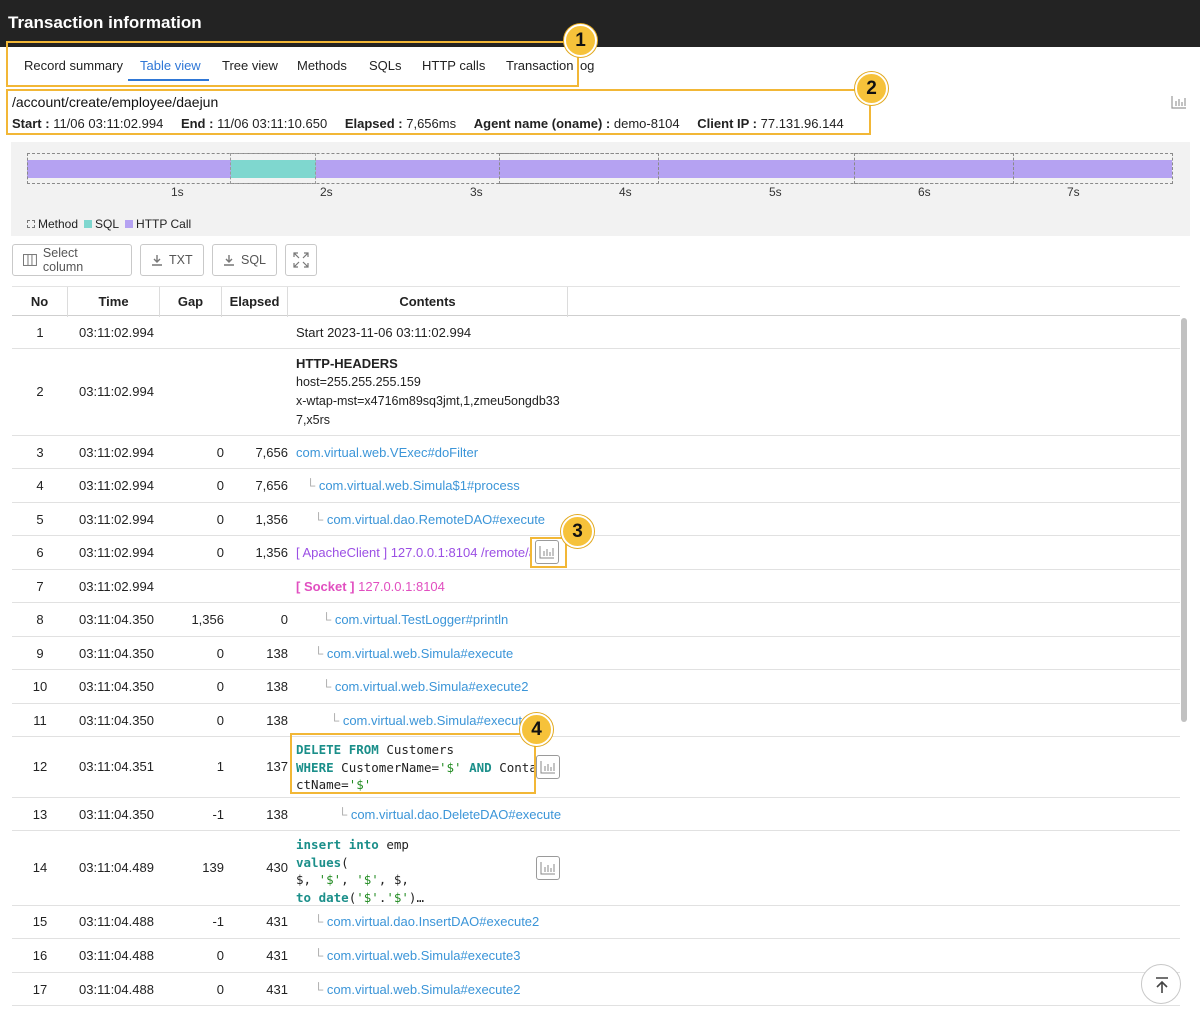 This screenshot has width=1200, height=1019. What do you see at coordinates (456, 814) in the screenshot?
I see `method-link: com.virtual.dao.DeleteDAO#execute` at bounding box center [456, 814].